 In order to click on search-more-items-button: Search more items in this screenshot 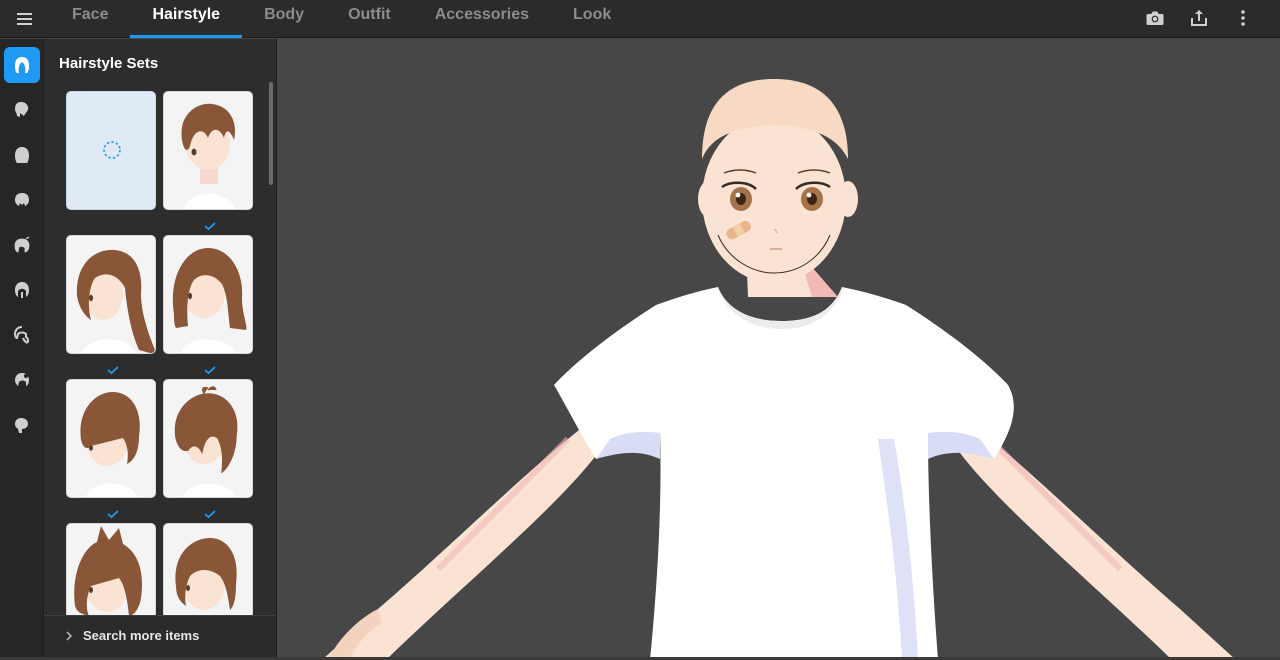, I will do `click(160, 637)`.